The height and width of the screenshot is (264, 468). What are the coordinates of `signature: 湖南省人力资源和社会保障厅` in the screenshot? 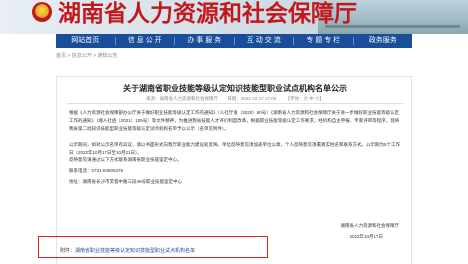 It's located at (370, 225).